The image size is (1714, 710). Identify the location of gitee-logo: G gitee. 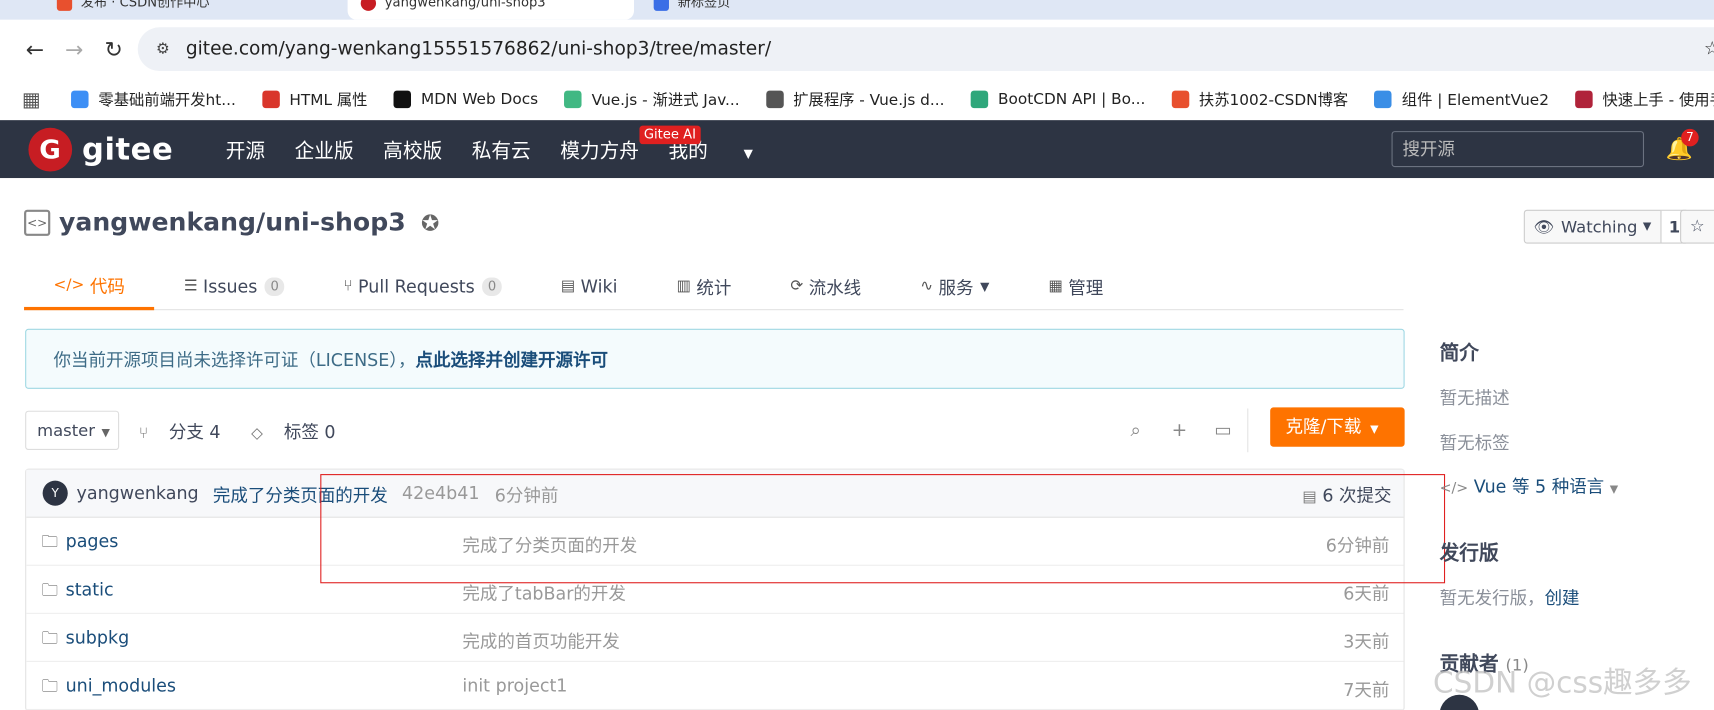
(100, 149).